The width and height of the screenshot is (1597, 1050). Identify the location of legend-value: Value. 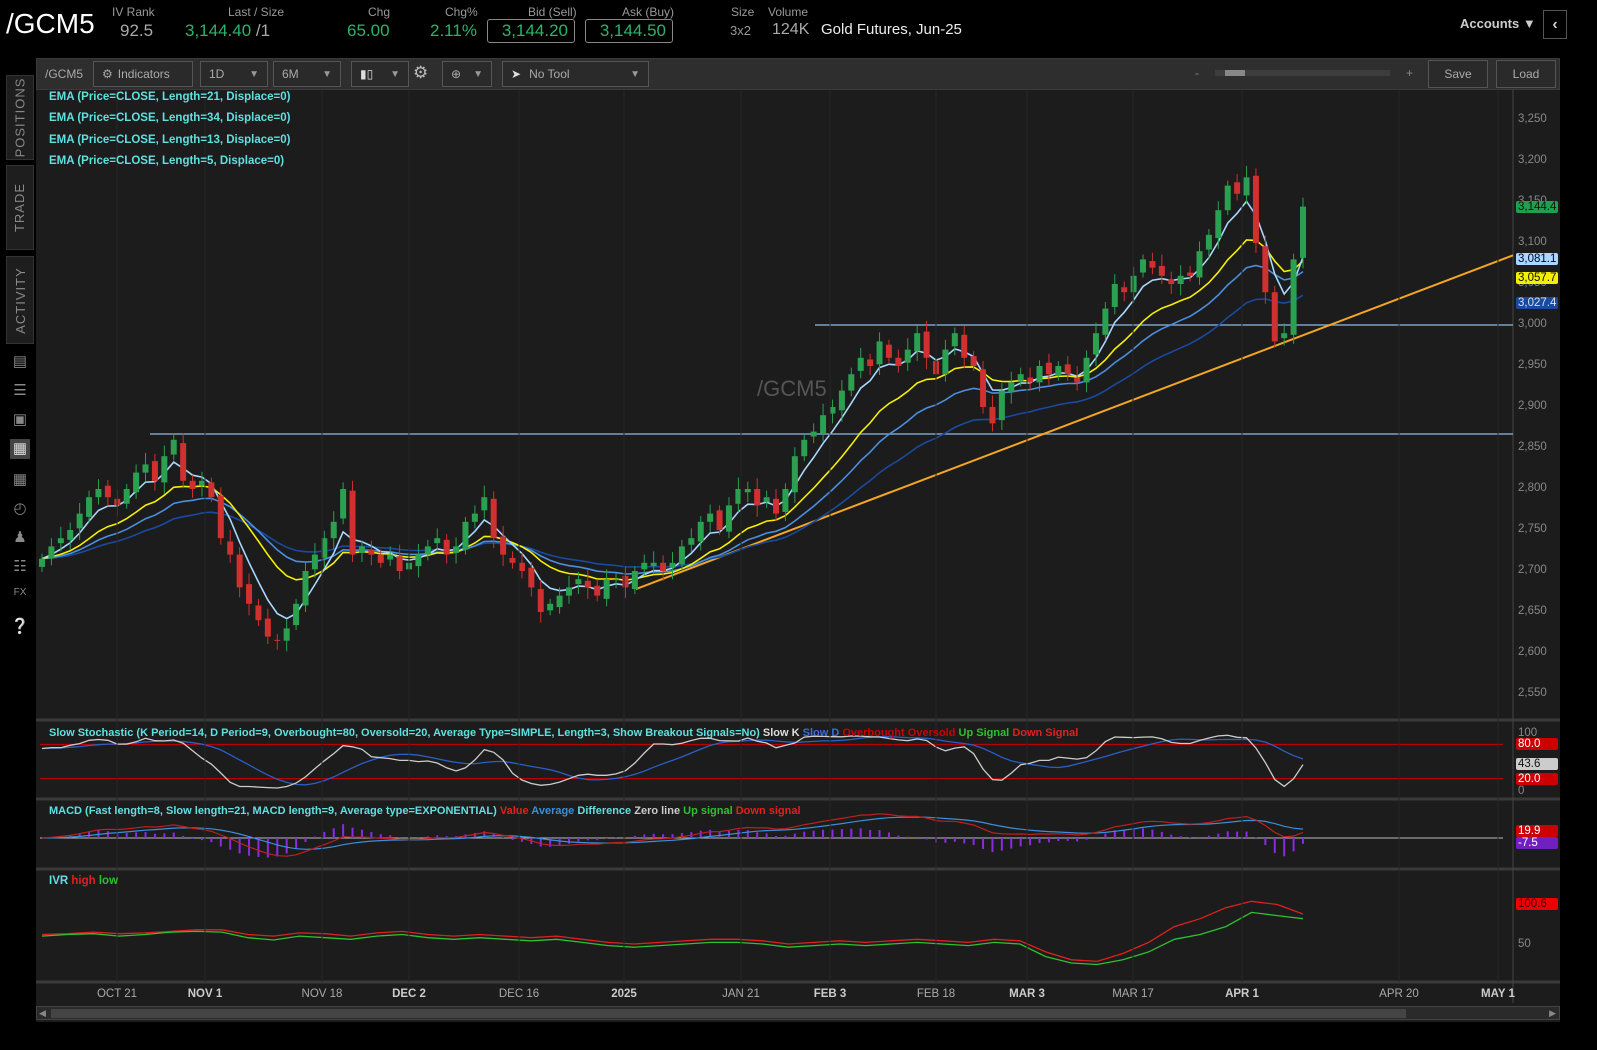
(514, 811).